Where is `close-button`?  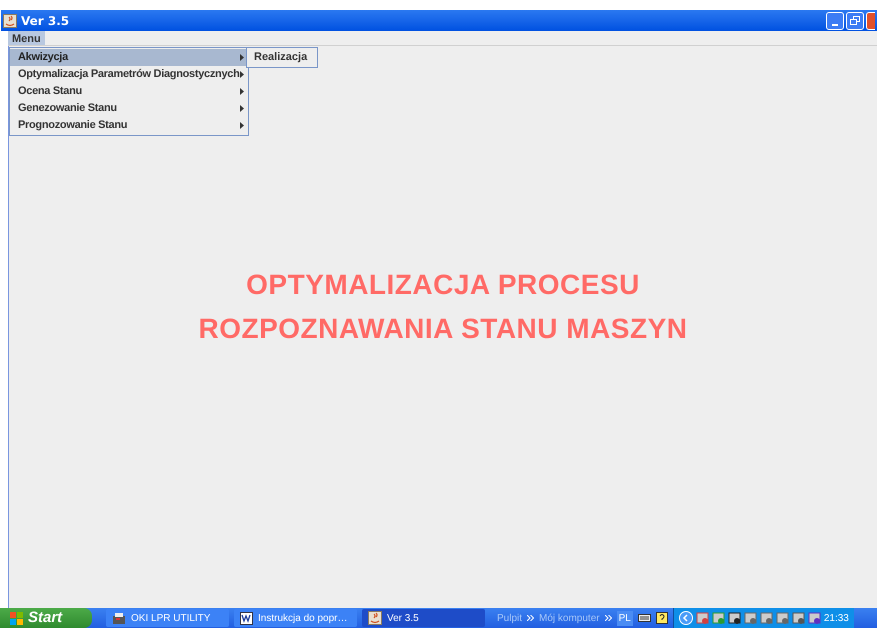 close-button is located at coordinates (870, 21).